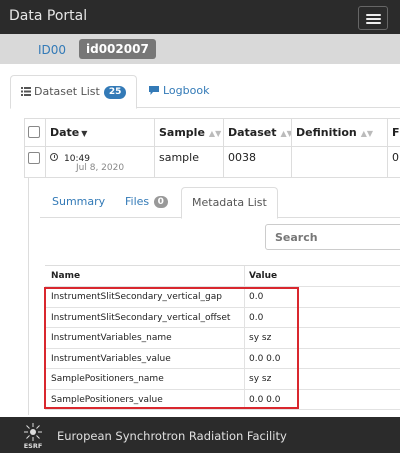 The image size is (400, 453). What do you see at coordinates (115, 92) in the screenshot?
I see `dataset-count-badge: 25` at bounding box center [115, 92].